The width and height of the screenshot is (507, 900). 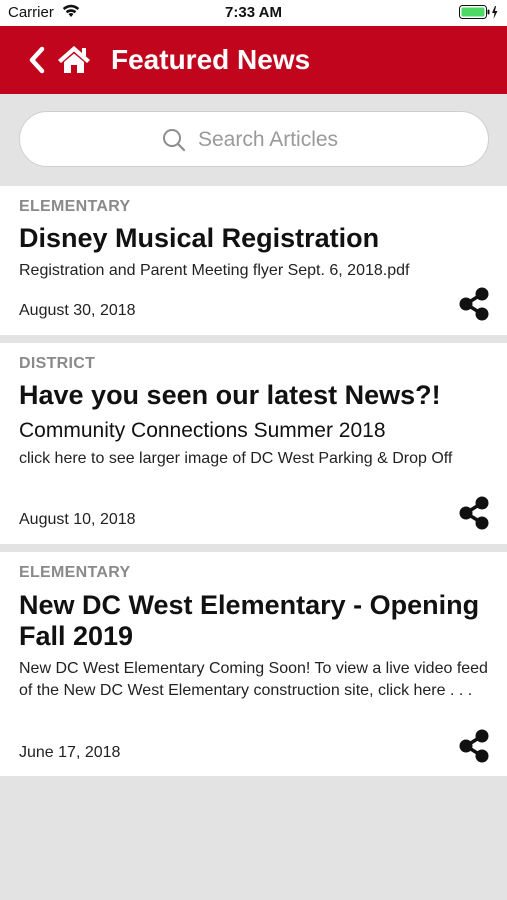 What do you see at coordinates (211, 59) in the screenshot?
I see `page-title: Featured News` at bounding box center [211, 59].